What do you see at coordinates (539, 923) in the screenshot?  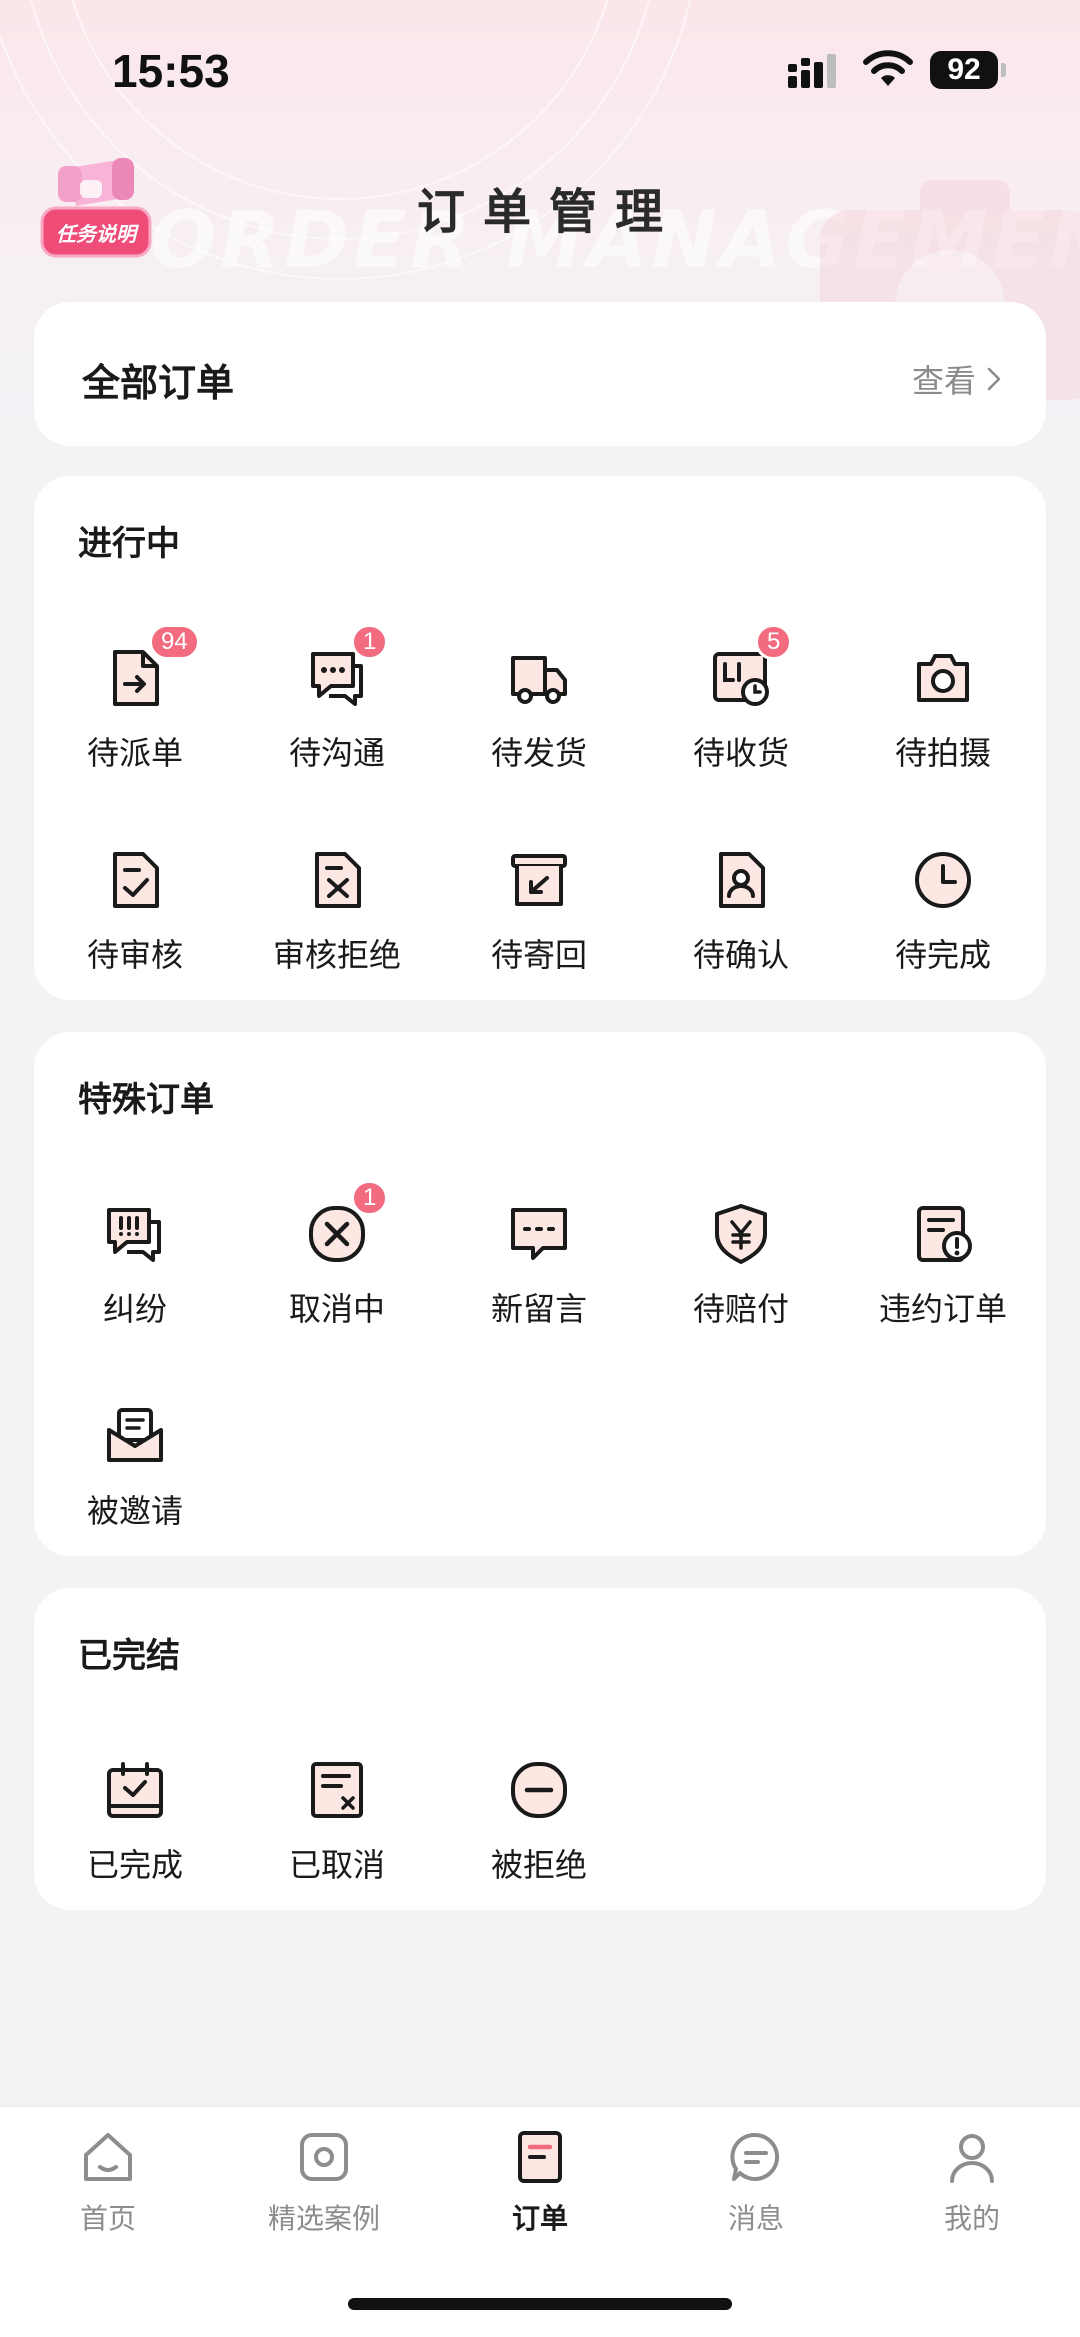 I see `order-item-send-back: 待寄回` at bounding box center [539, 923].